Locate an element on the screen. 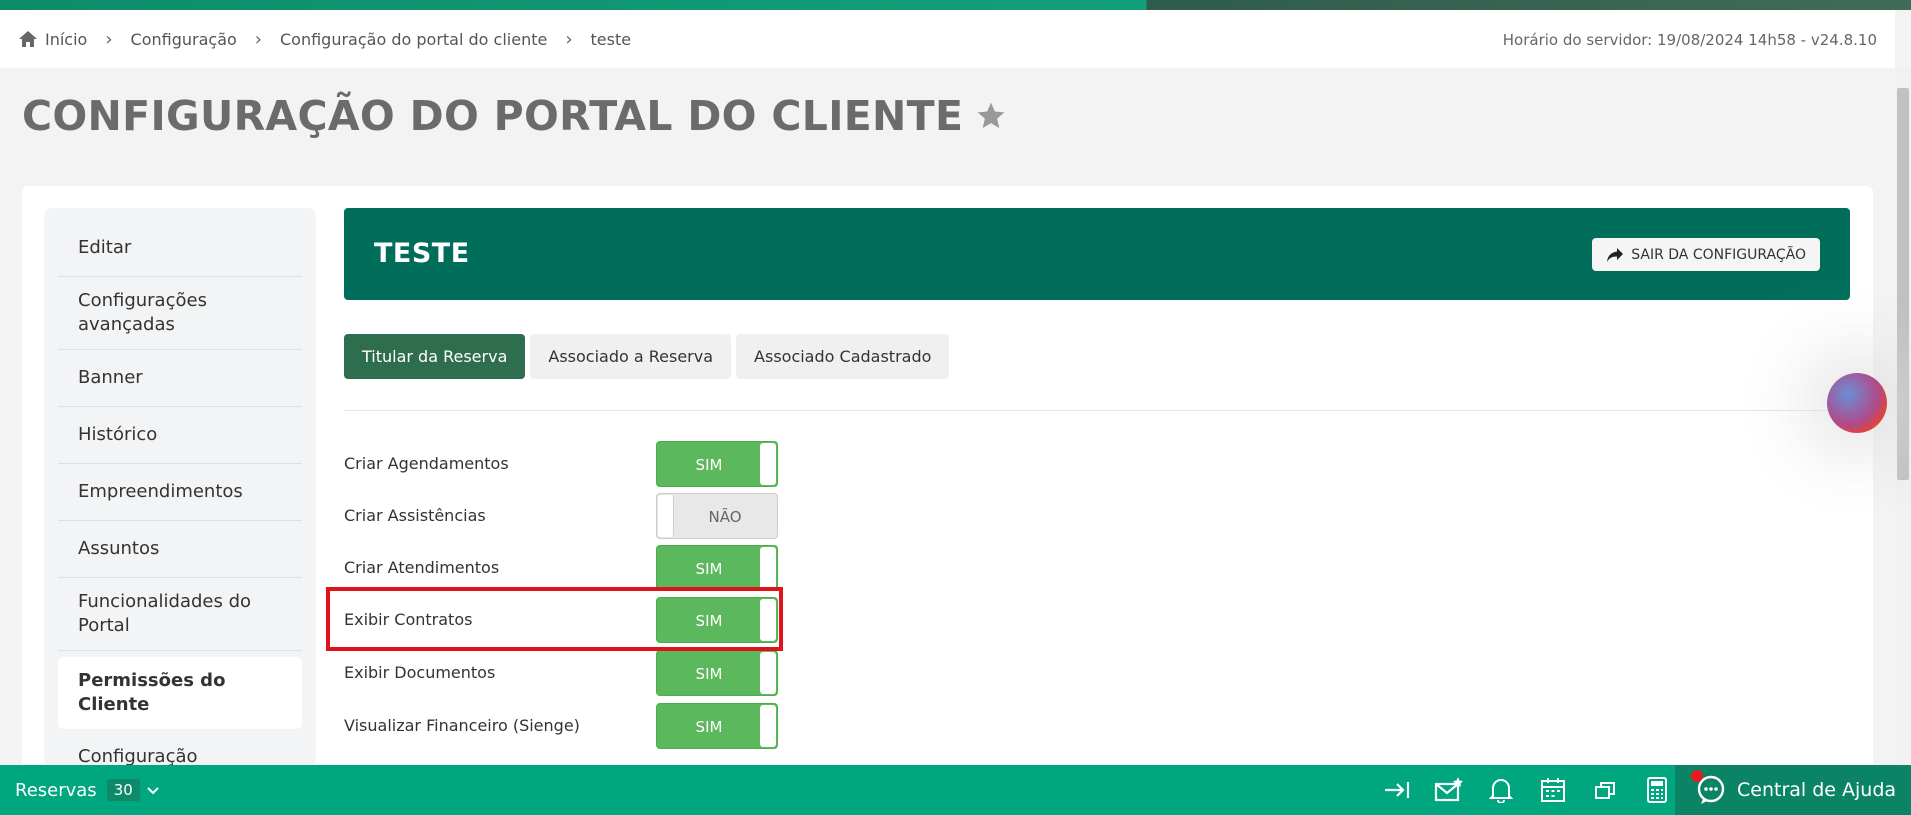 Image resolution: width=1911 pixels, height=815 pixels. mail-star-icon is located at coordinates (1449, 790).